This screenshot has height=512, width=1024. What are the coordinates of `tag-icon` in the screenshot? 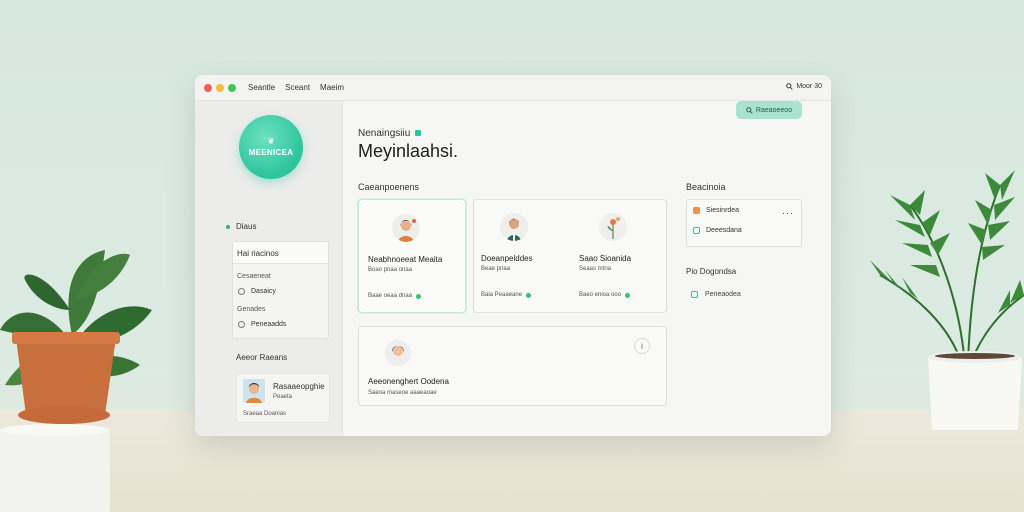 It's located at (418, 133).